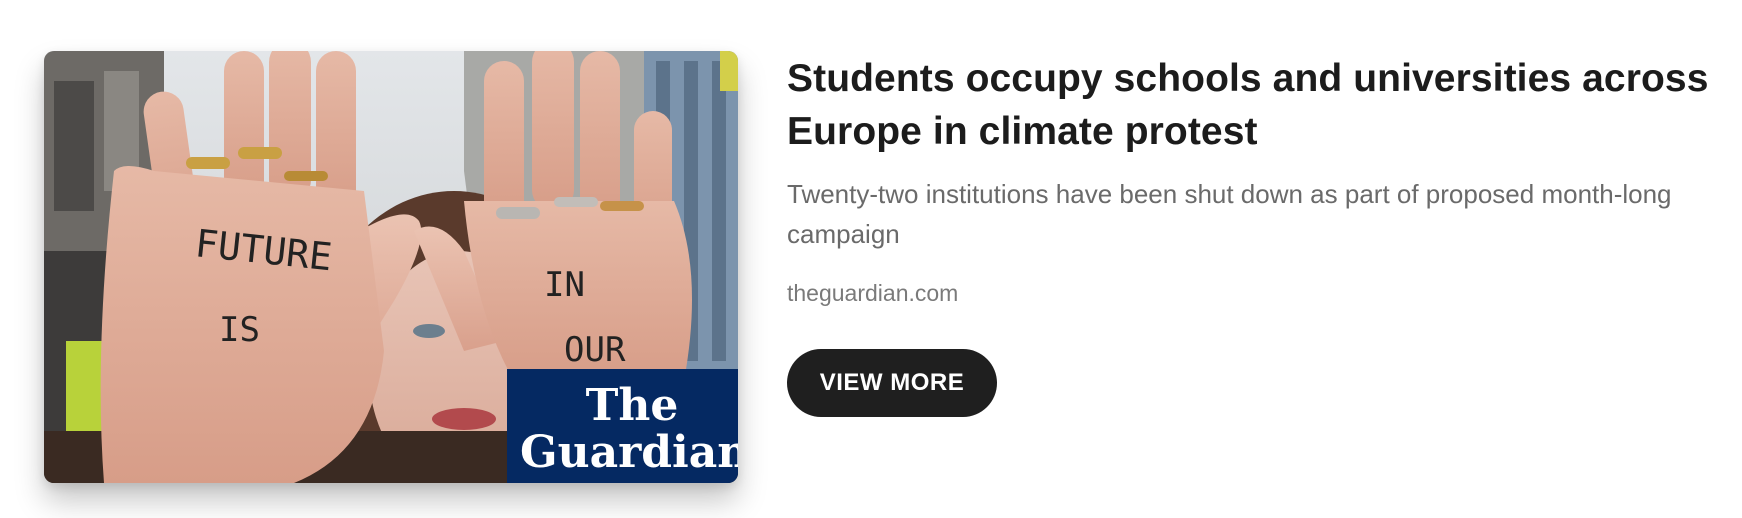  What do you see at coordinates (564, 285) in the screenshot?
I see `hand-writing-in: IN` at bounding box center [564, 285].